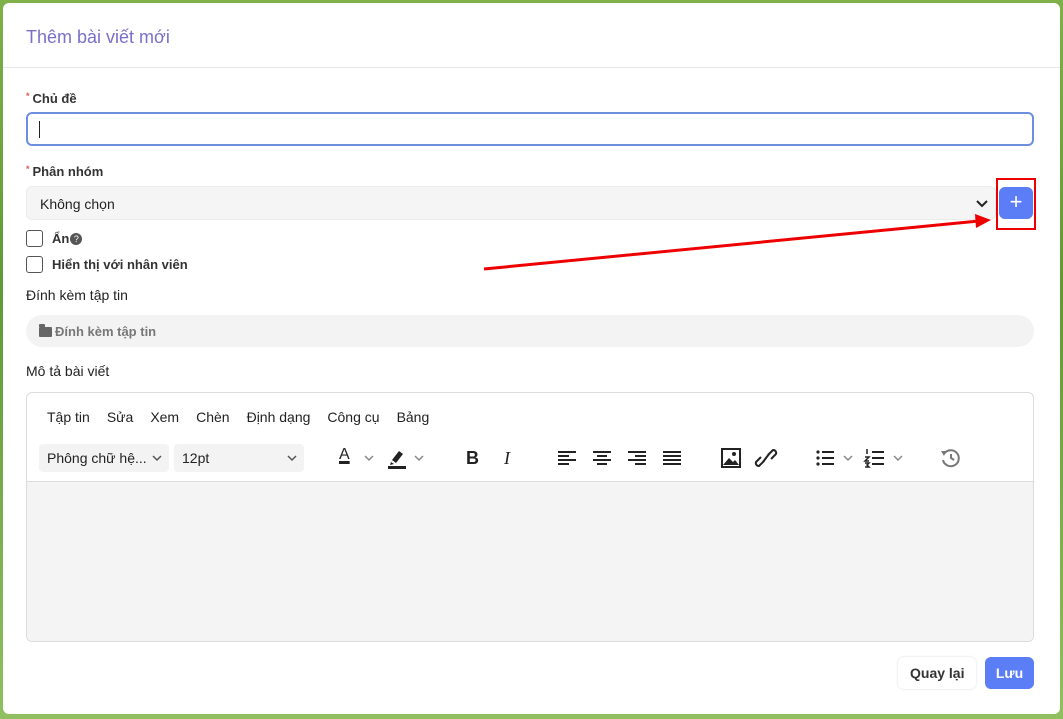  What do you see at coordinates (413, 417) in the screenshot?
I see `menu-table: Bảng` at bounding box center [413, 417].